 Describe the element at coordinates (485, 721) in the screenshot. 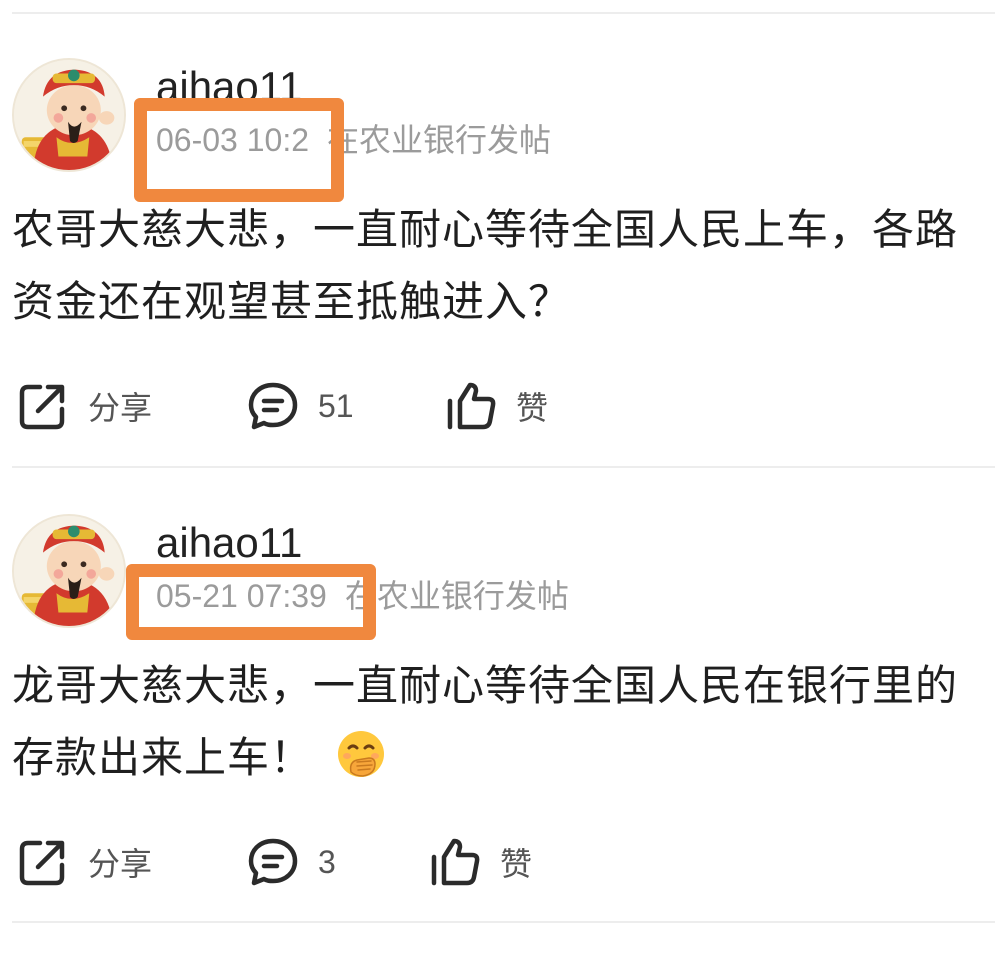

I see `post-content-text: 龙哥大慈大悲，一直耐心等待全国人民在银行里的存款出来上车！` at that location.